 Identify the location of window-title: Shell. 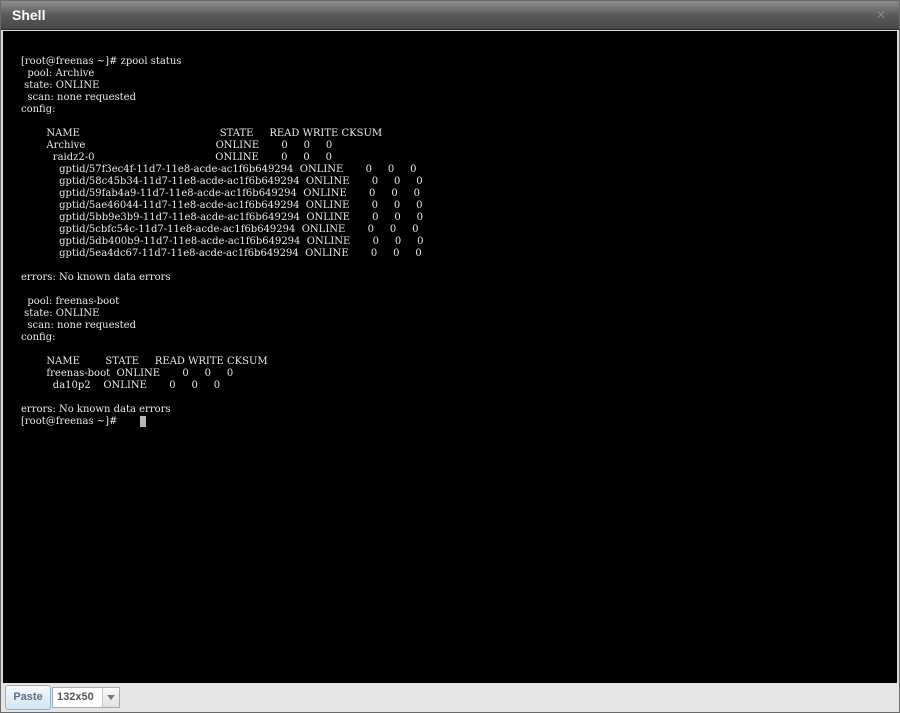
(29, 15).